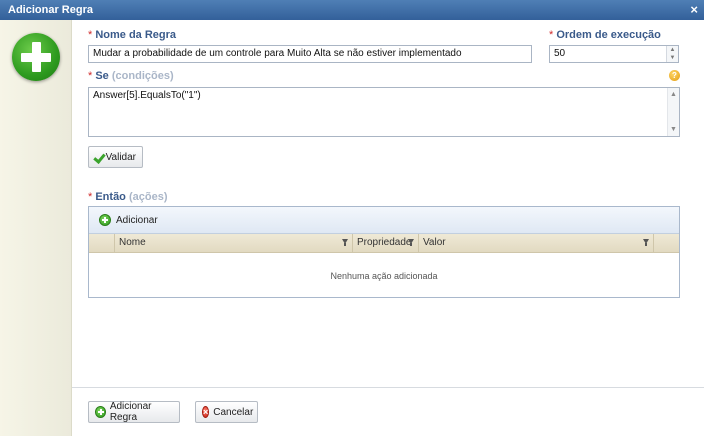 This screenshot has height=436, width=704. I want to click on close-icon: ×, so click(694, 10).